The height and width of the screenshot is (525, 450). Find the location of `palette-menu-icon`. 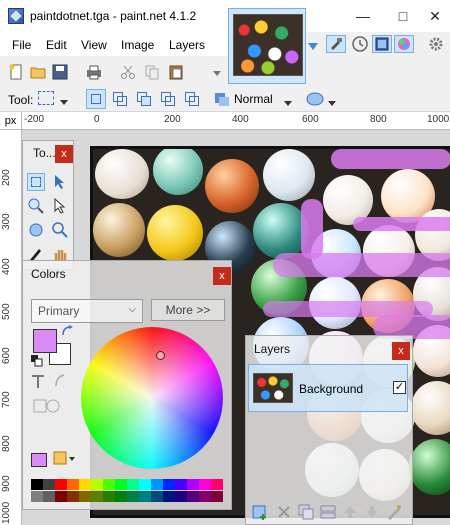

palette-menu-icon is located at coordinates (64, 460).